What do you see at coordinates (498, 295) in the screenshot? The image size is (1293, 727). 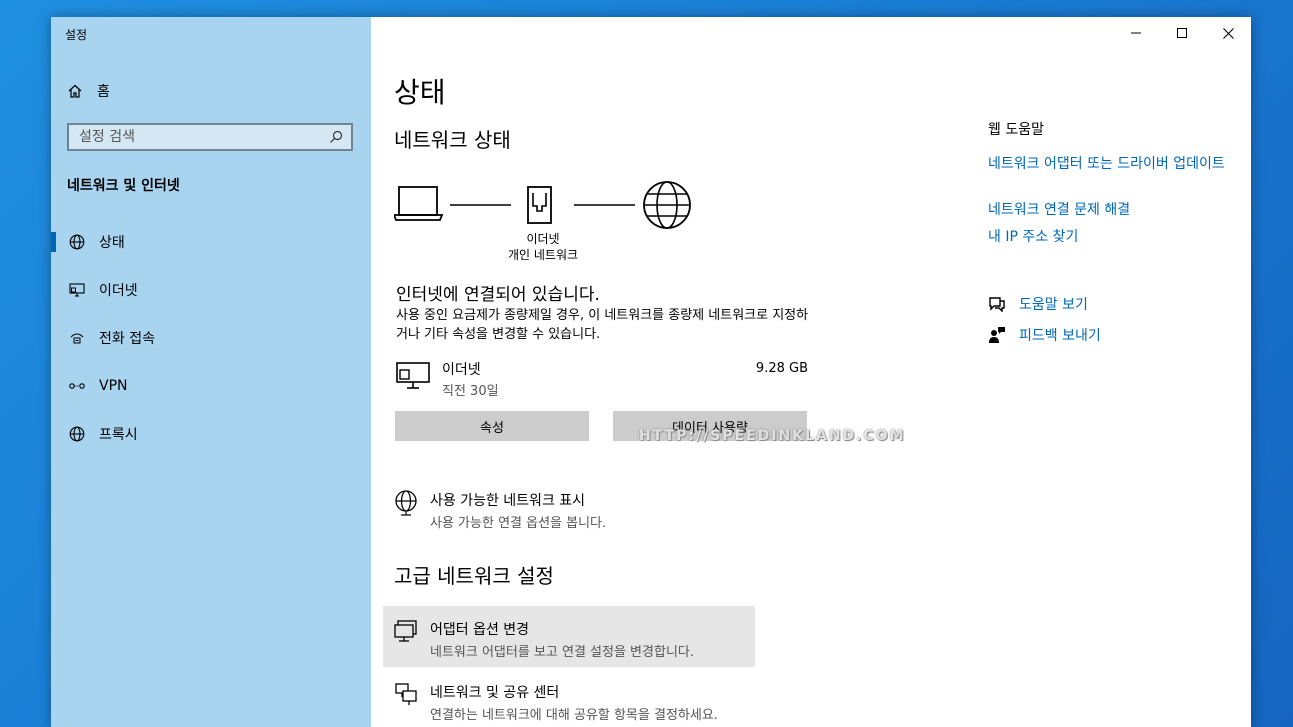 I see `connection-status-text: 인터넷에 연결되어 있습니다.` at bounding box center [498, 295].